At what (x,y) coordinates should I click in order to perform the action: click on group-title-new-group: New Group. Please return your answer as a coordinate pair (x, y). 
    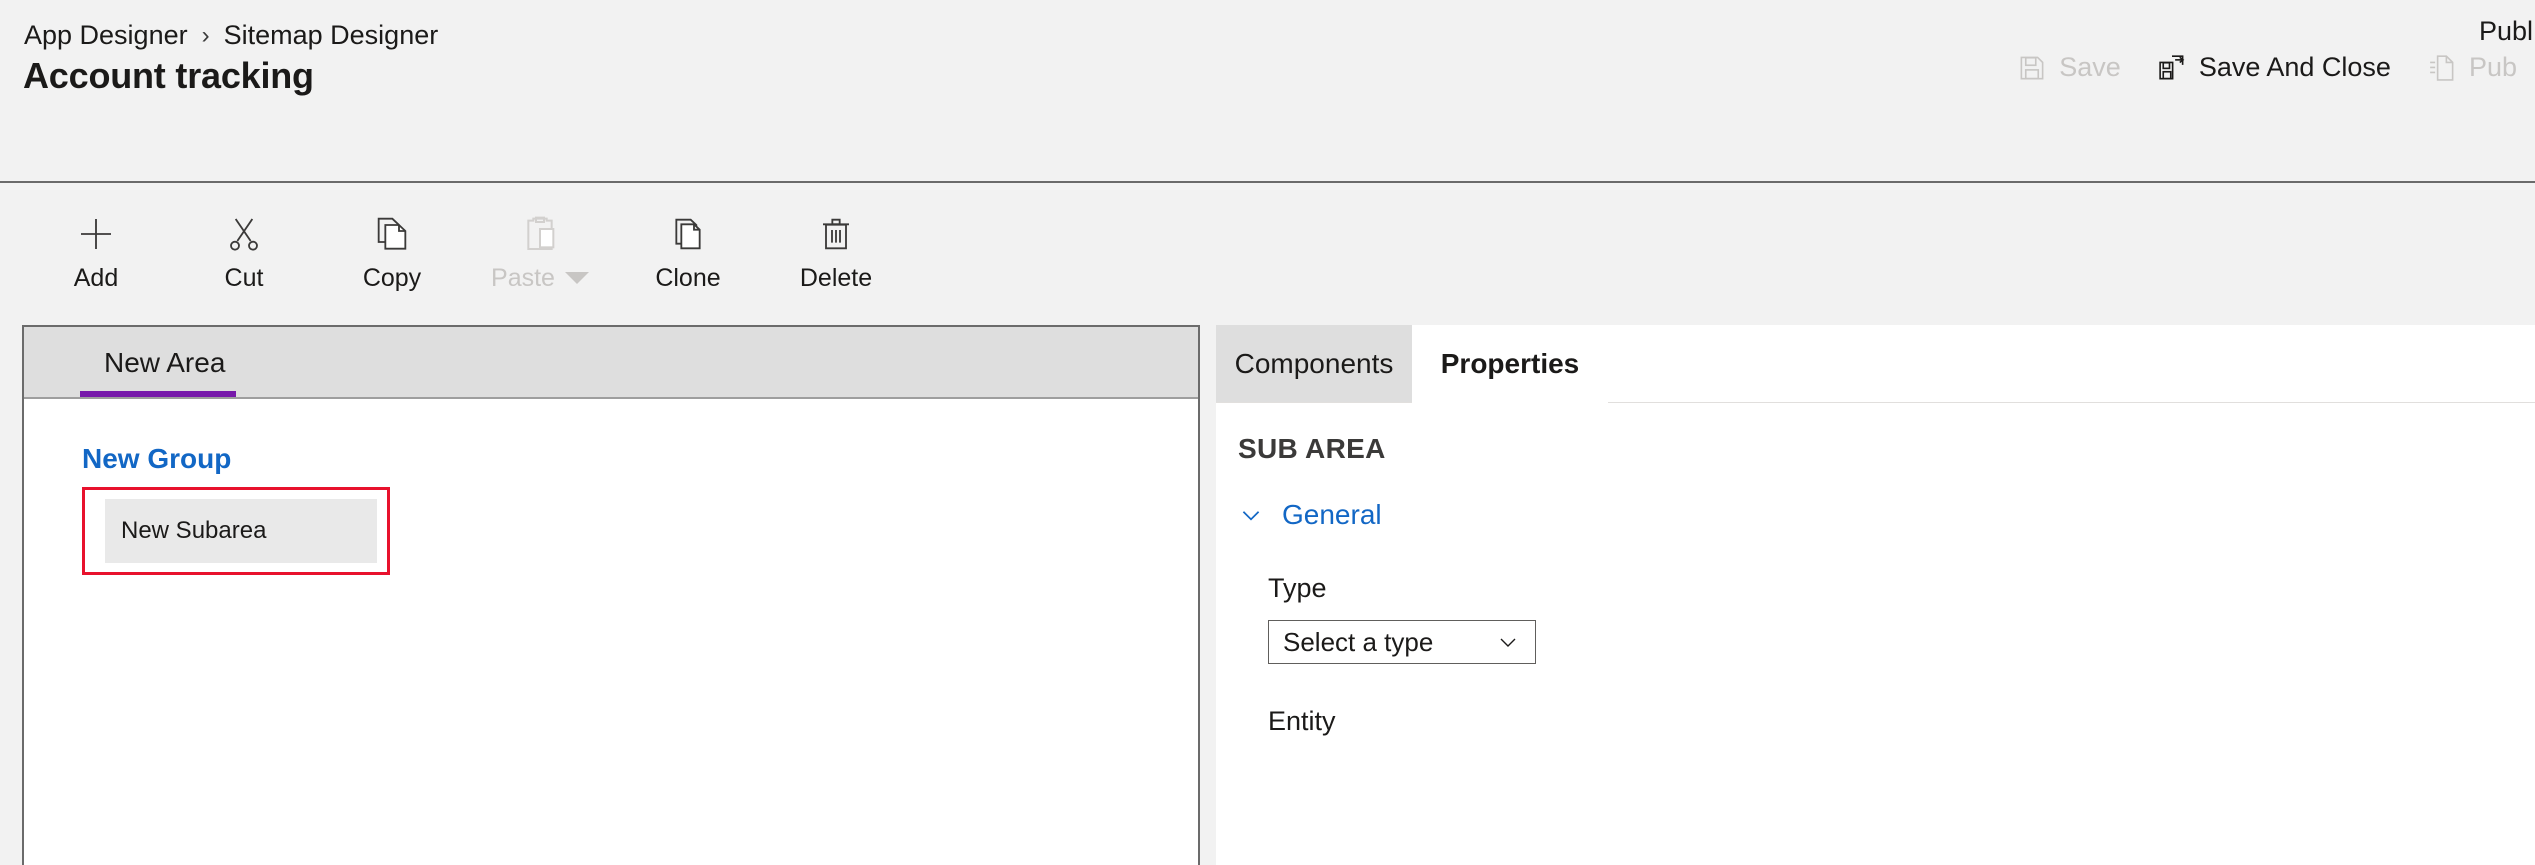
    Looking at the image, I should click on (156, 459).